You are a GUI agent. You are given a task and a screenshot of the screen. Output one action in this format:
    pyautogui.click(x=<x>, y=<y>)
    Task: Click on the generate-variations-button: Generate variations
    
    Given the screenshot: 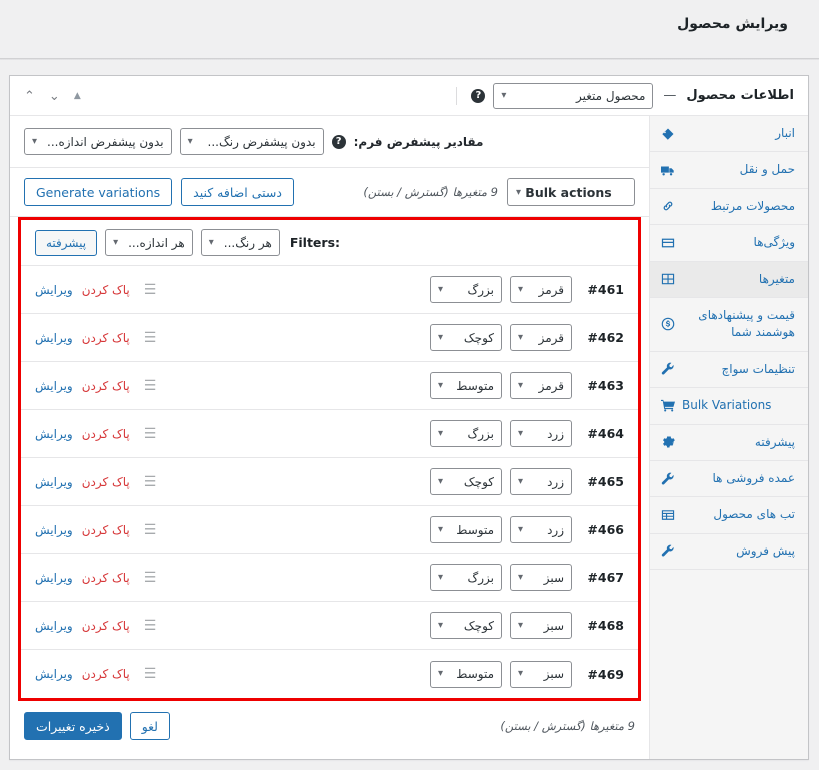 What is the action you would take?
    pyautogui.click(x=98, y=192)
    